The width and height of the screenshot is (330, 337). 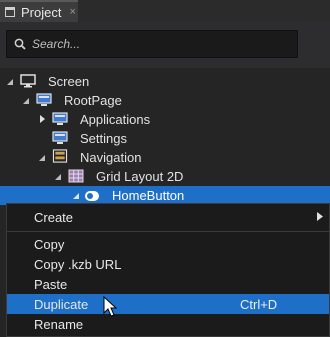 I want to click on tree-item-screen: Screen, so click(x=165, y=81).